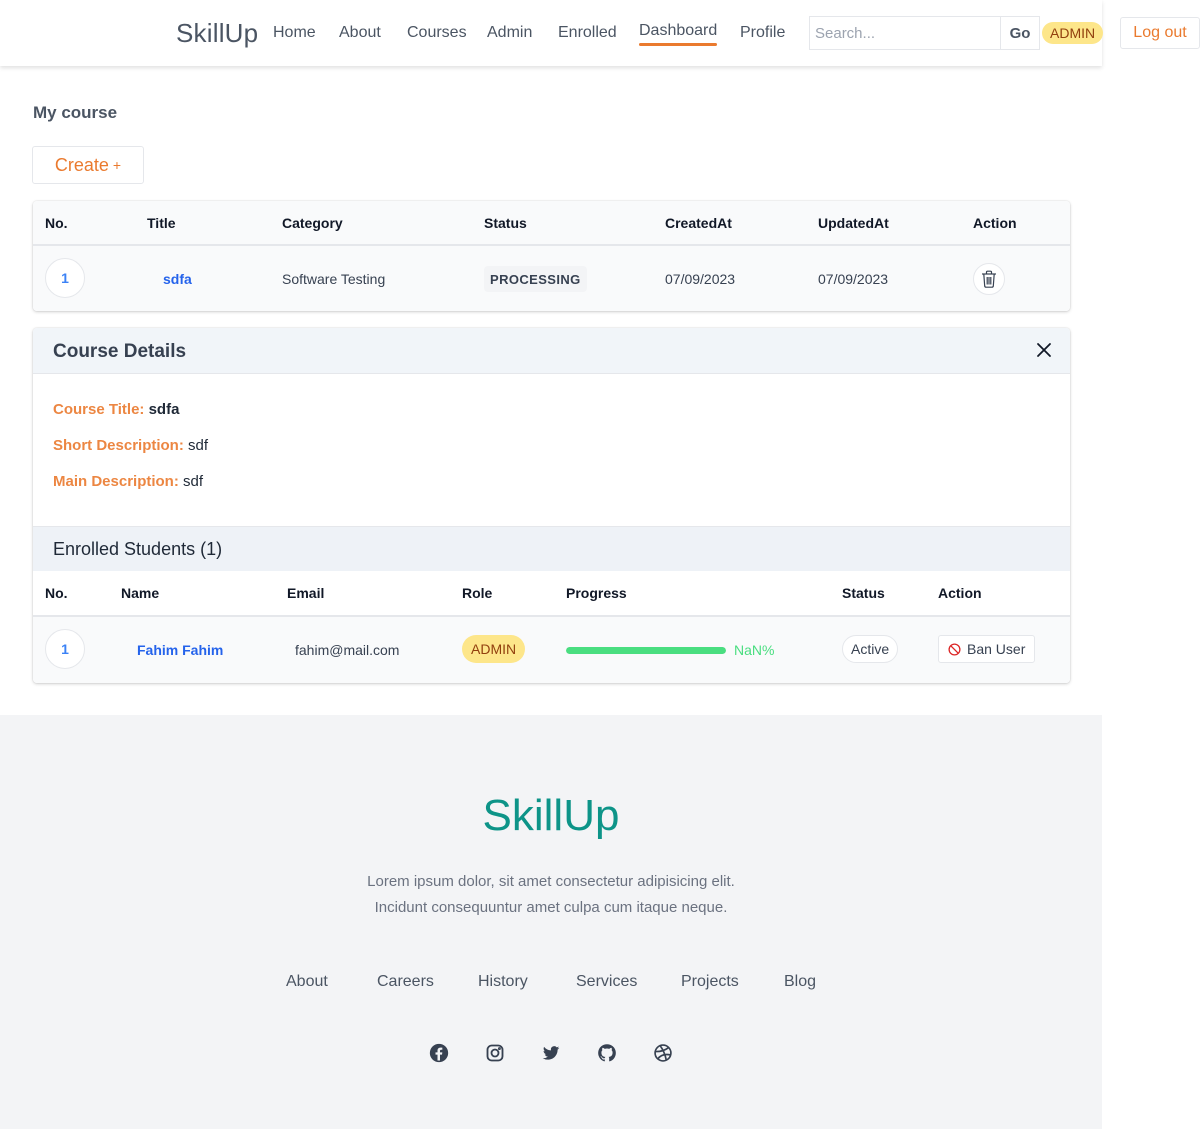 This screenshot has width=1200, height=1129. What do you see at coordinates (503, 982) in the screenshot?
I see `footer-link-history: History` at bounding box center [503, 982].